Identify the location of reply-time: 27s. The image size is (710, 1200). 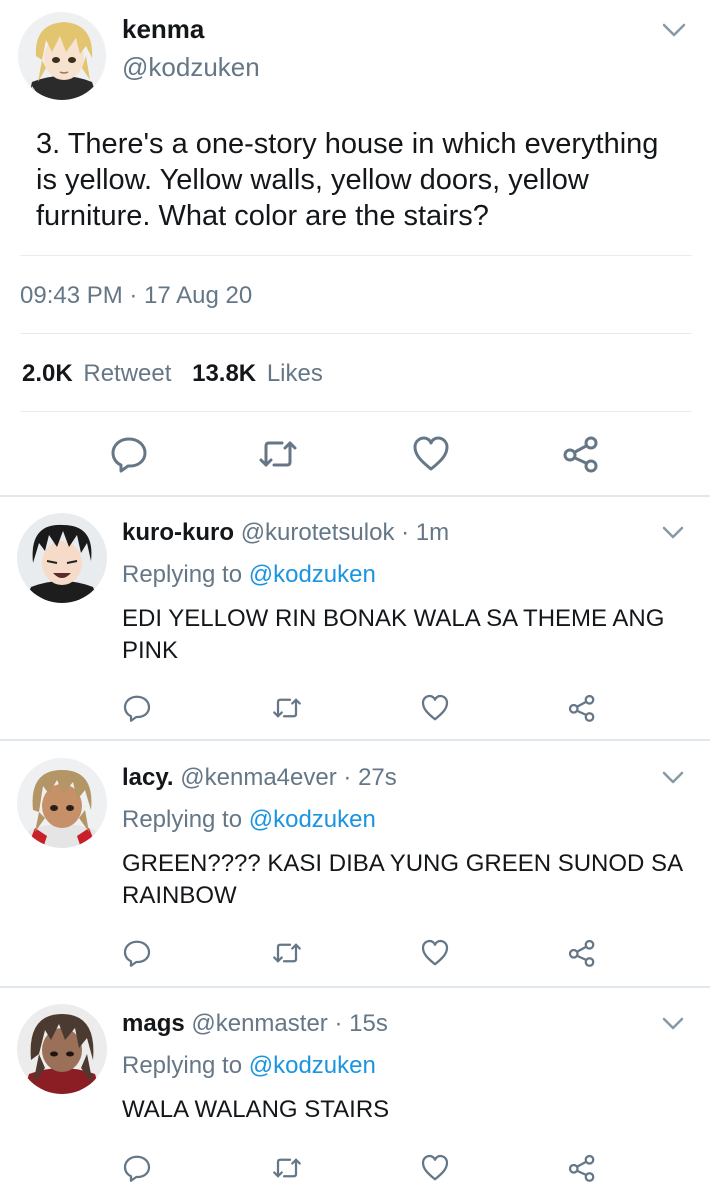
(377, 777).